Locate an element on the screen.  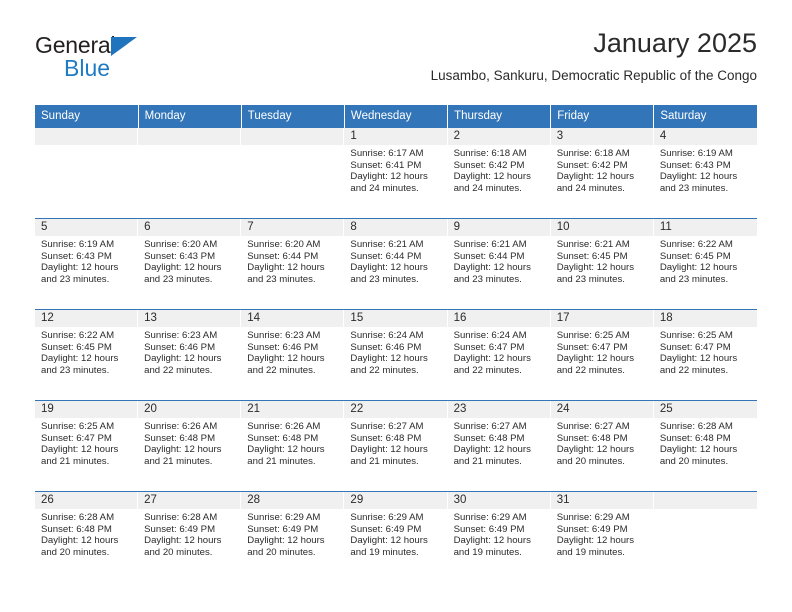
day-number: 9 is located at coordinates (499, 227).